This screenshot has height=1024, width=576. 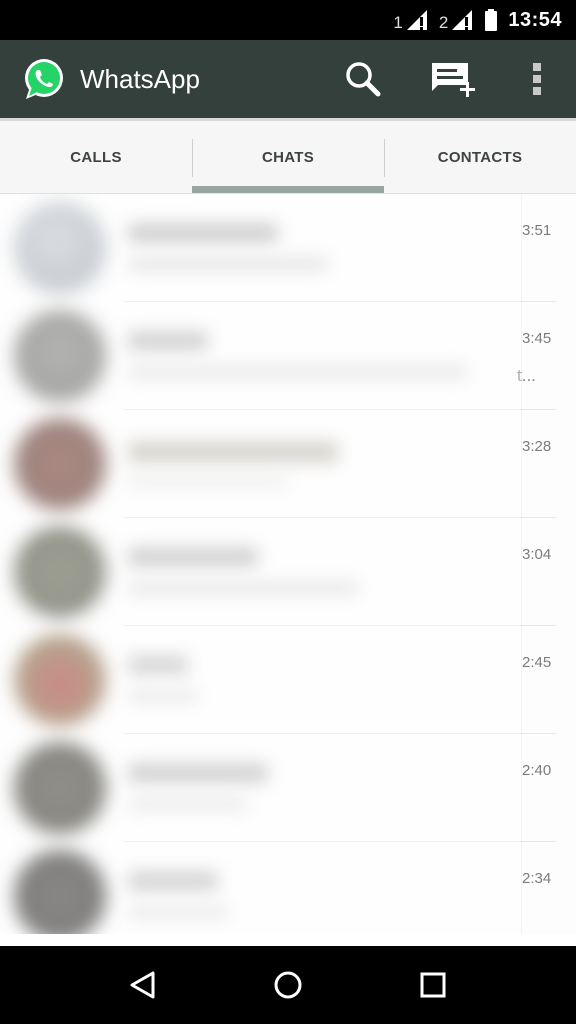 I want to click on back-icon, so click(x=142, y=985).